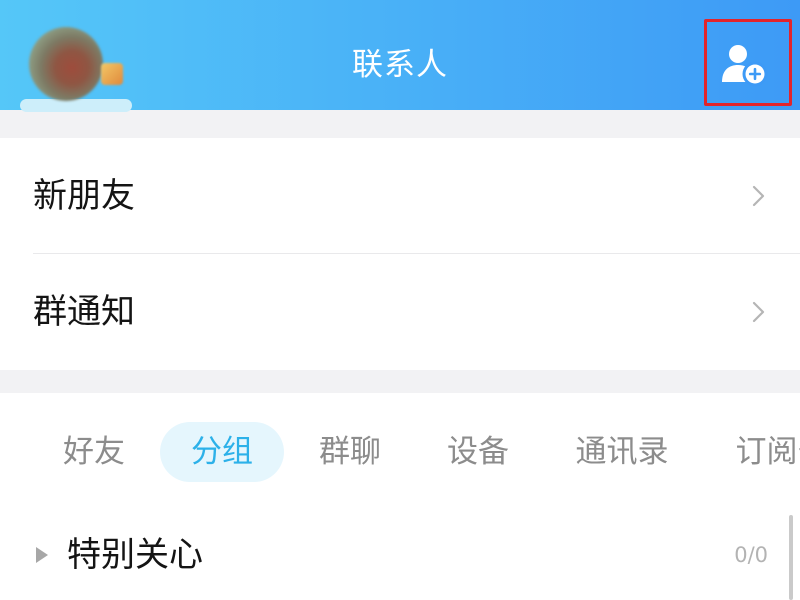  I want to click on group-online-count: 0/0, so click(751, 555).